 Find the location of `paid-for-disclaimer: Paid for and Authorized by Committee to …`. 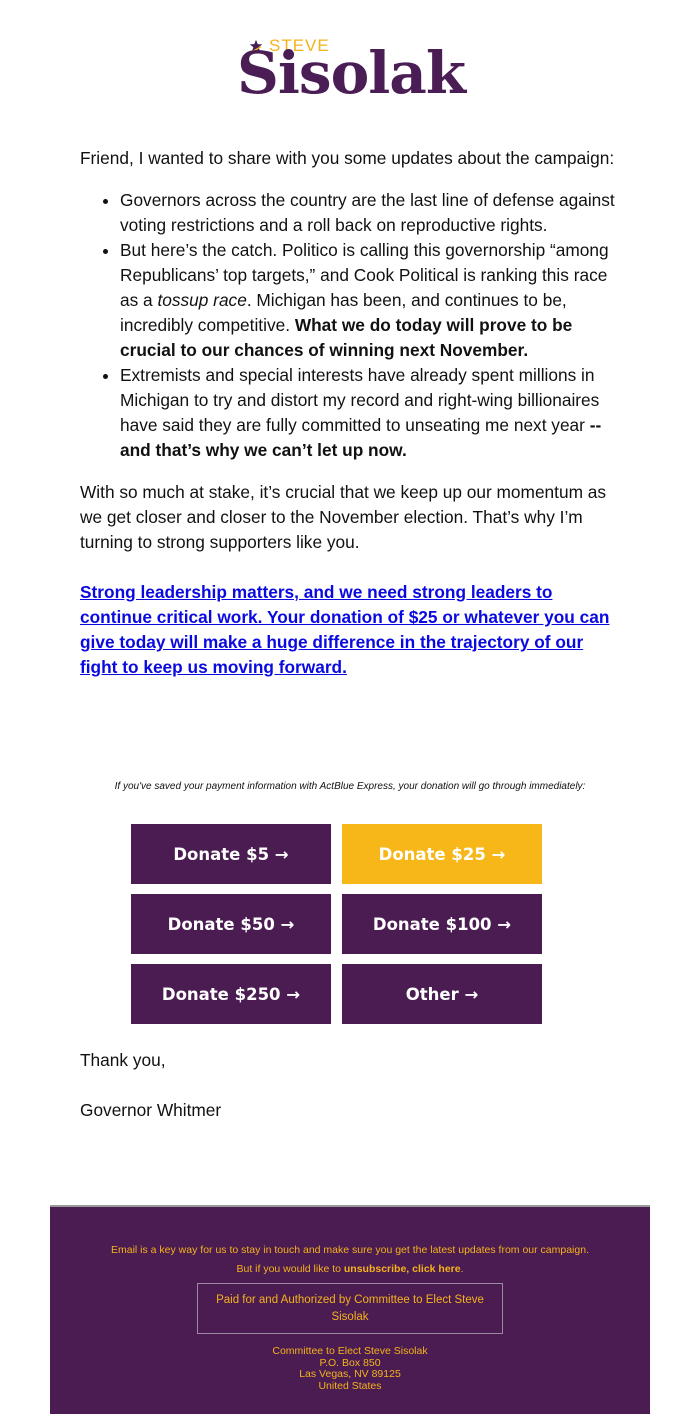

paid-for-disclaimer: Paid for and Authorized by Committee to … is located at coordinates (350, 1308).